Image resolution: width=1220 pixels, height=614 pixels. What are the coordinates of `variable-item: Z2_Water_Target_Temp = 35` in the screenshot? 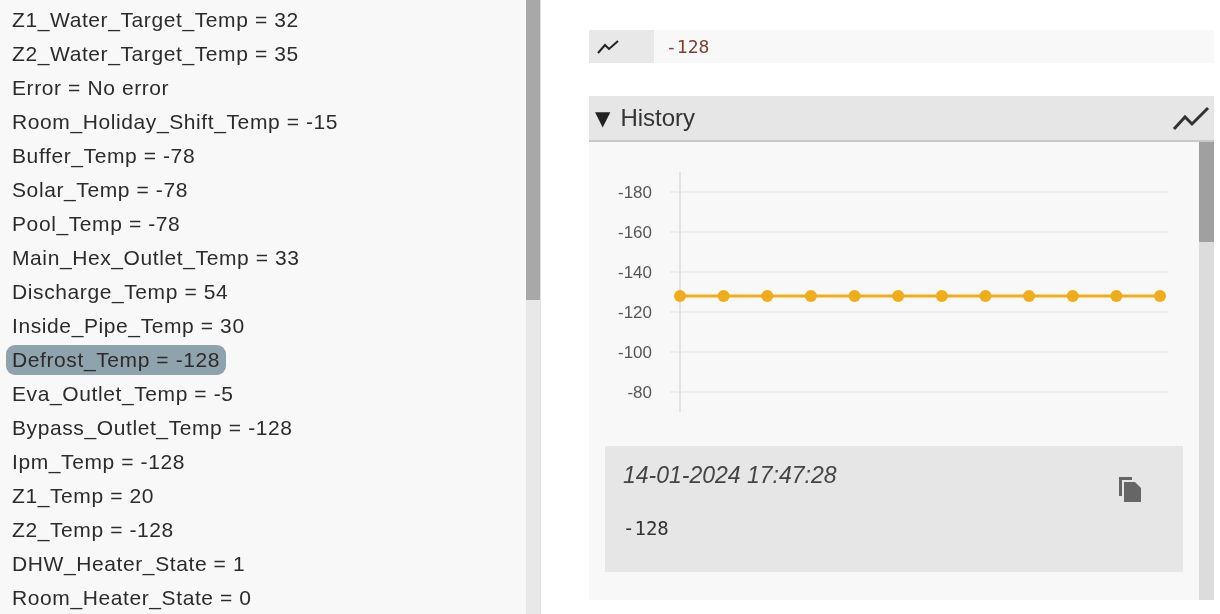 It's located at (155, 54).